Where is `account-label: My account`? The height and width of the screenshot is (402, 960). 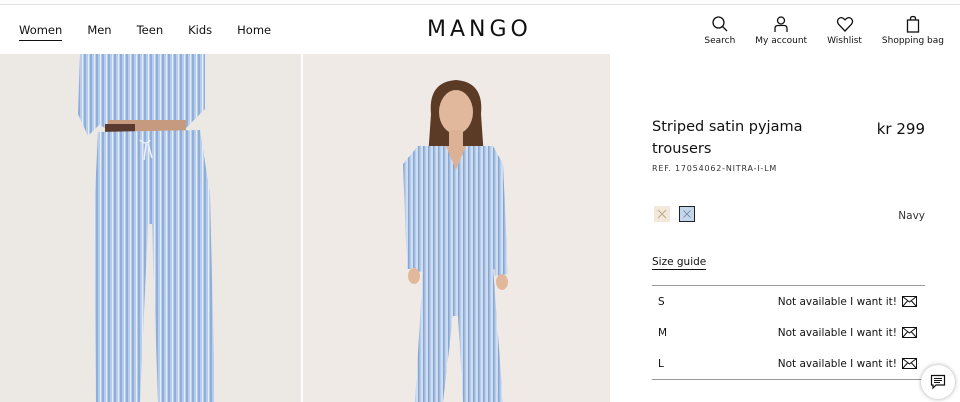
account-label: My account is located at coordinates (781, 41).